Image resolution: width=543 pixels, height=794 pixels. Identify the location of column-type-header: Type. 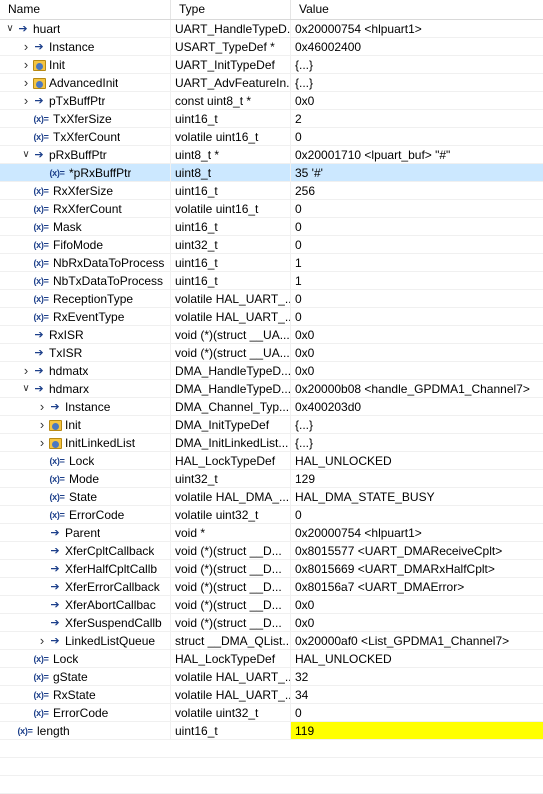
(230, 9).